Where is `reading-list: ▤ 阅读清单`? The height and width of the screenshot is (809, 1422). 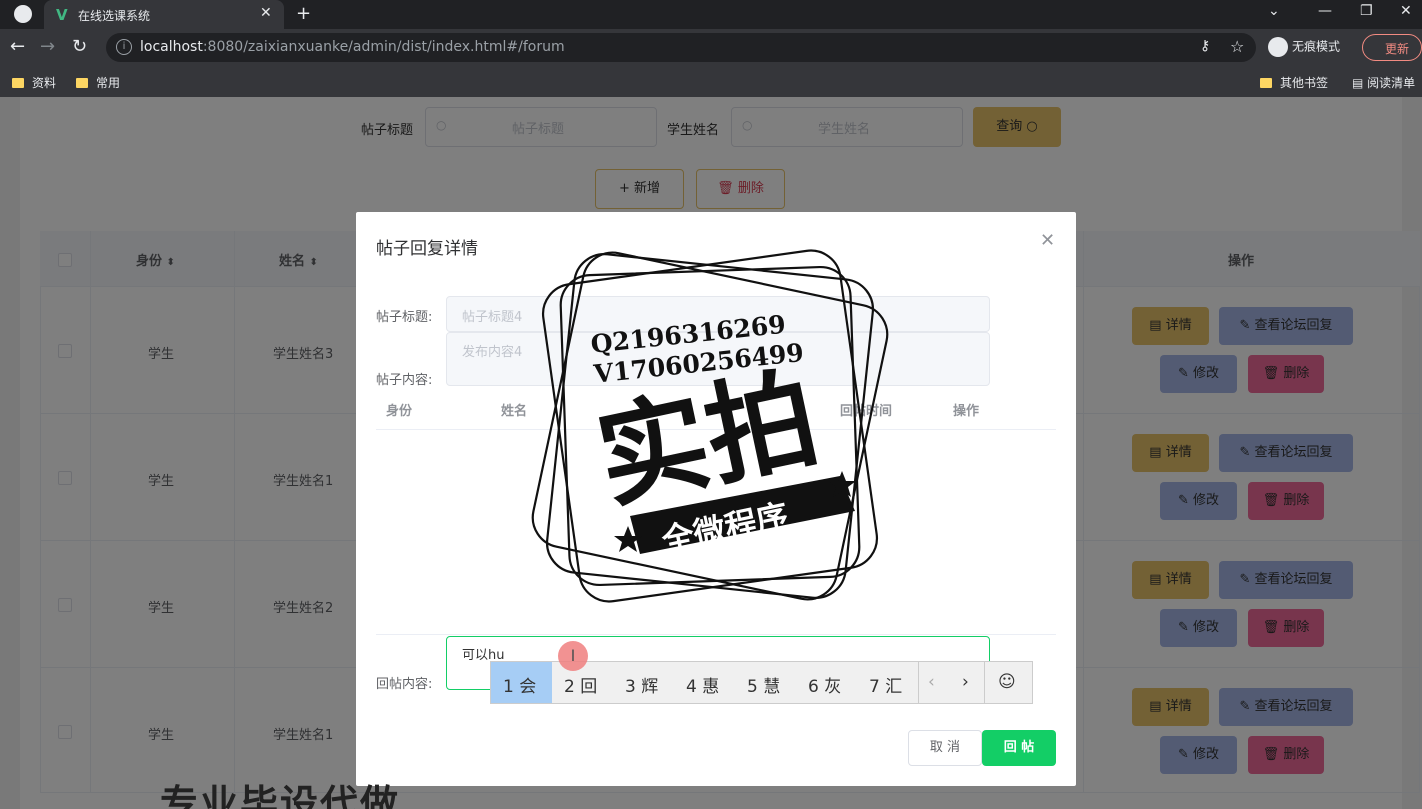 reading-list: ▤ 阅读清单 is located at coordinates (1383, 82).